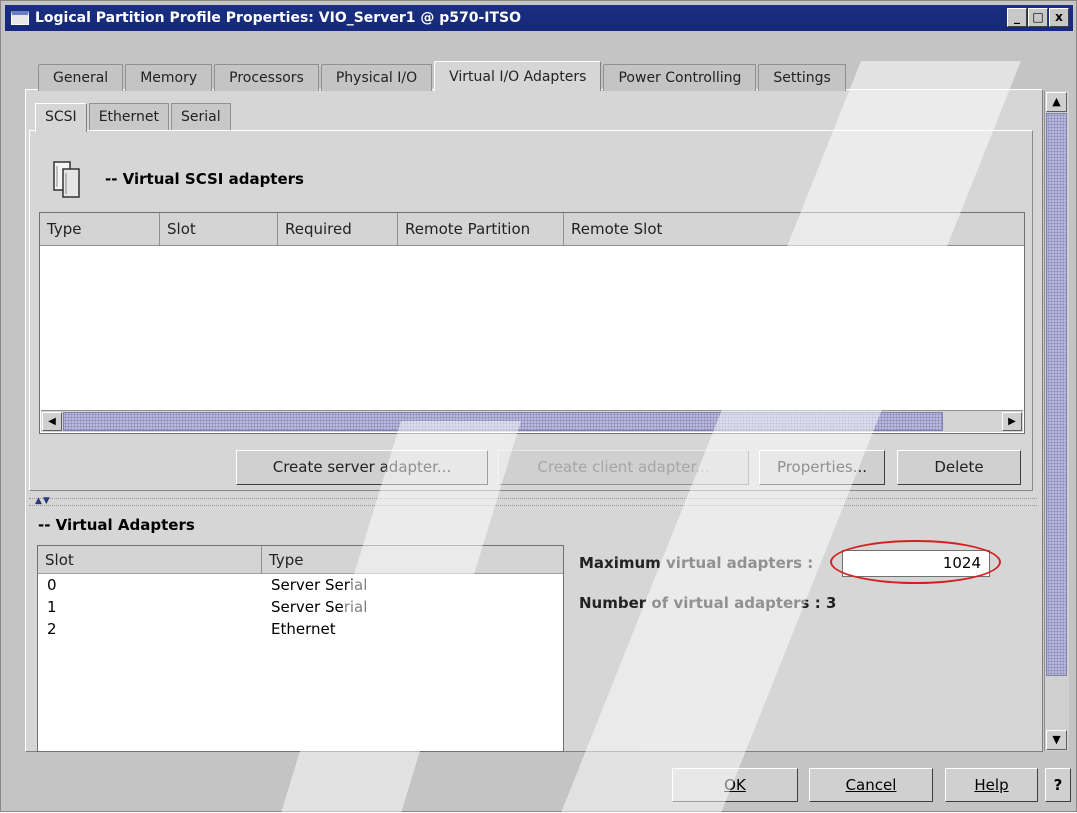  I want to click on maximize-button: □, so click(1038, 17).